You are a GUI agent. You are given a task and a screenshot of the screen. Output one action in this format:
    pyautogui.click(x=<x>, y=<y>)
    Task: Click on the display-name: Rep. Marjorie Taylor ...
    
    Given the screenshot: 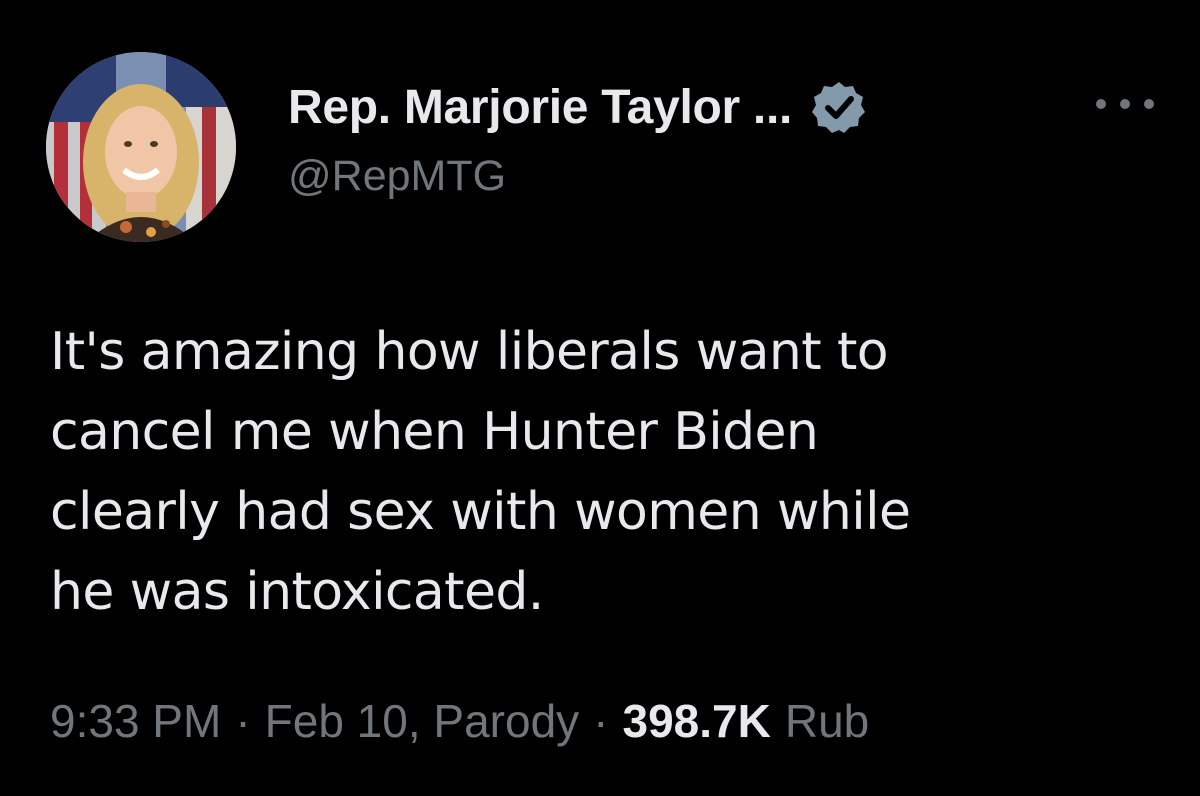 What is the action you would take?
    pyautogui.click(x=540, y=107)
    